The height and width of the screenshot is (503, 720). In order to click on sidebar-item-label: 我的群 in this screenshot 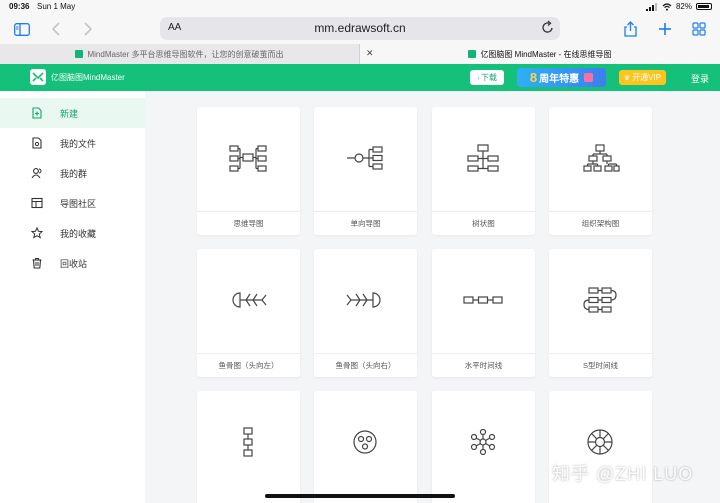, I will do `click(74, 173)`.